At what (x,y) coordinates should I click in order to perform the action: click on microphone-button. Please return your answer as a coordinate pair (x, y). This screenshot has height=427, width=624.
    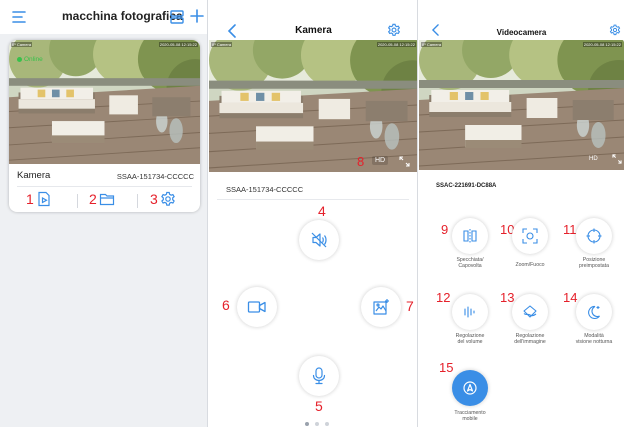
    Looking at the image, I should click on (319, 376).